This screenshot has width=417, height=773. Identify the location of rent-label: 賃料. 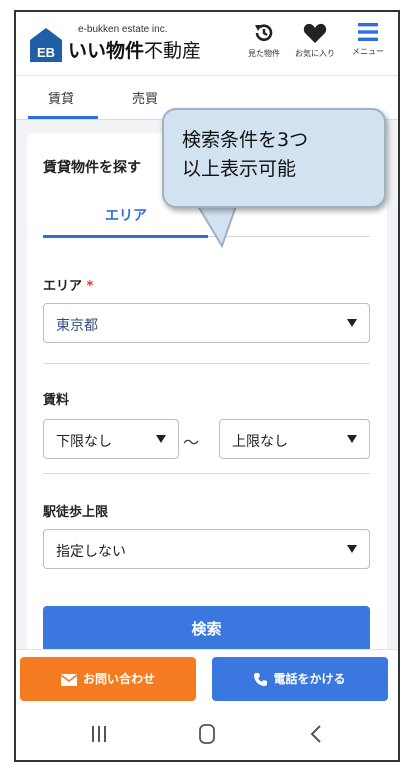
(56, 400).